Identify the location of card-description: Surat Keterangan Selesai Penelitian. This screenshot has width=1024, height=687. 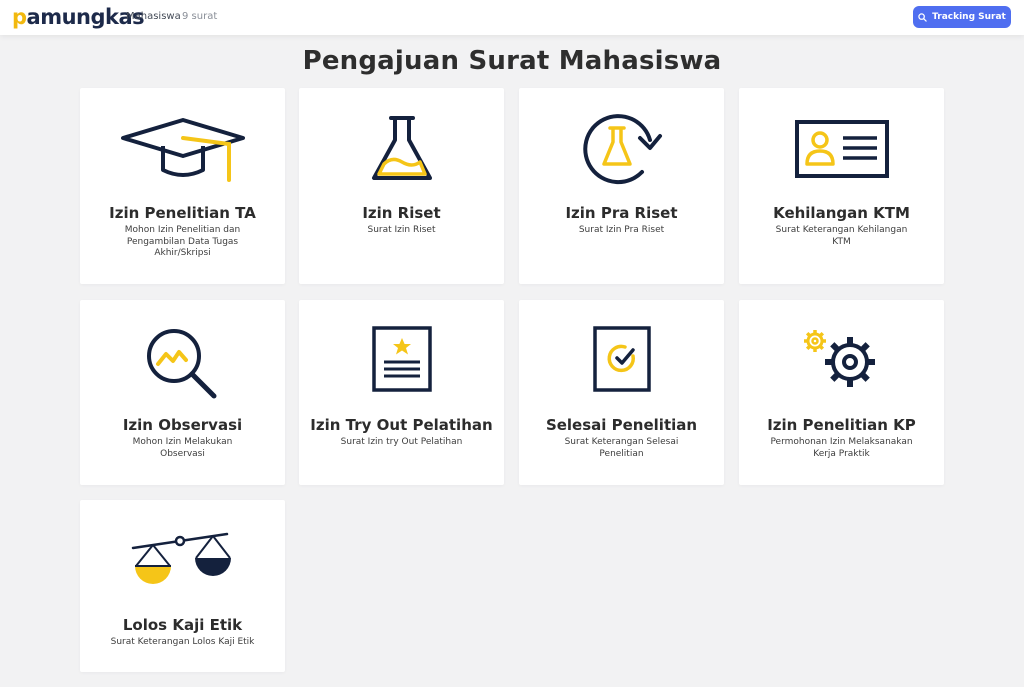
(621, 448).